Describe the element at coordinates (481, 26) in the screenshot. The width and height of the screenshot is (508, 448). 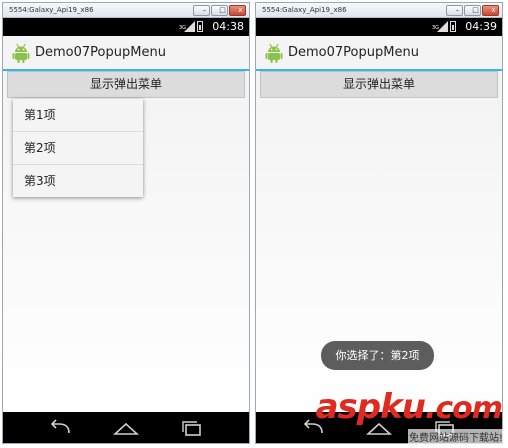
I see `status-clock: 04:39` at that location.